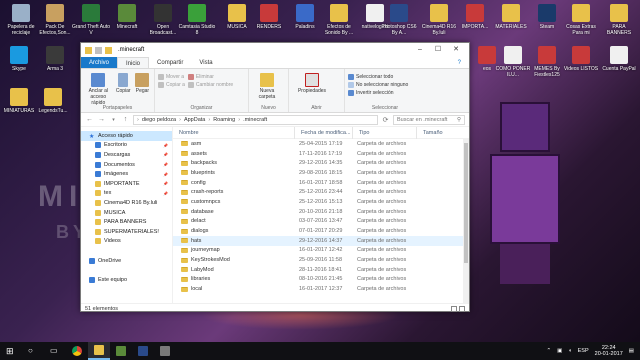  What do you see at coordinates (549, 351) in the screenshot?
I see `chevron-up-icon: ⌃` at bounding box center [549, 351].